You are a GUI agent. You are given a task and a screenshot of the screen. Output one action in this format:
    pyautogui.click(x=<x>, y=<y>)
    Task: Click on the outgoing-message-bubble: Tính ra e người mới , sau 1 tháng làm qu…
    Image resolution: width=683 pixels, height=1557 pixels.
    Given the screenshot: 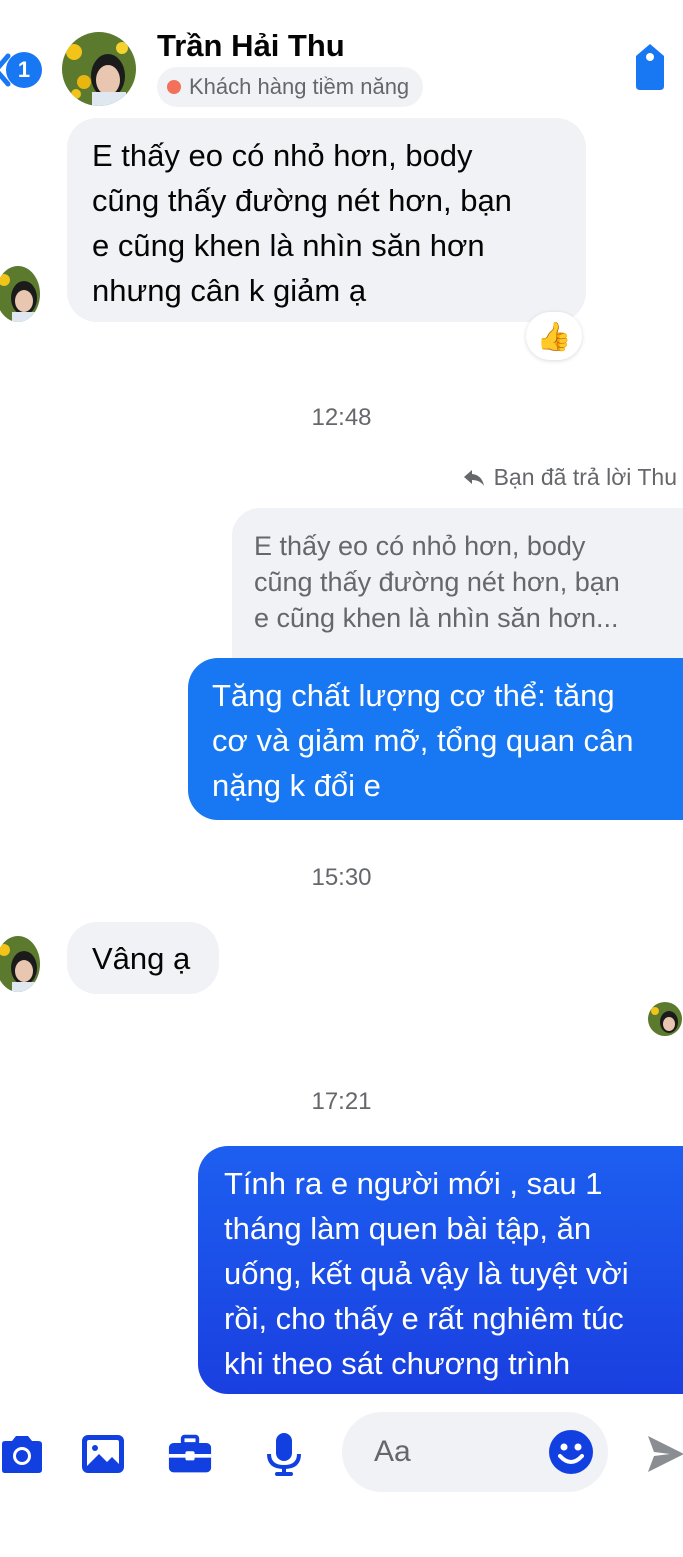 What is the action you would take?
    pyautogui.click(x=440, y=1270)
    